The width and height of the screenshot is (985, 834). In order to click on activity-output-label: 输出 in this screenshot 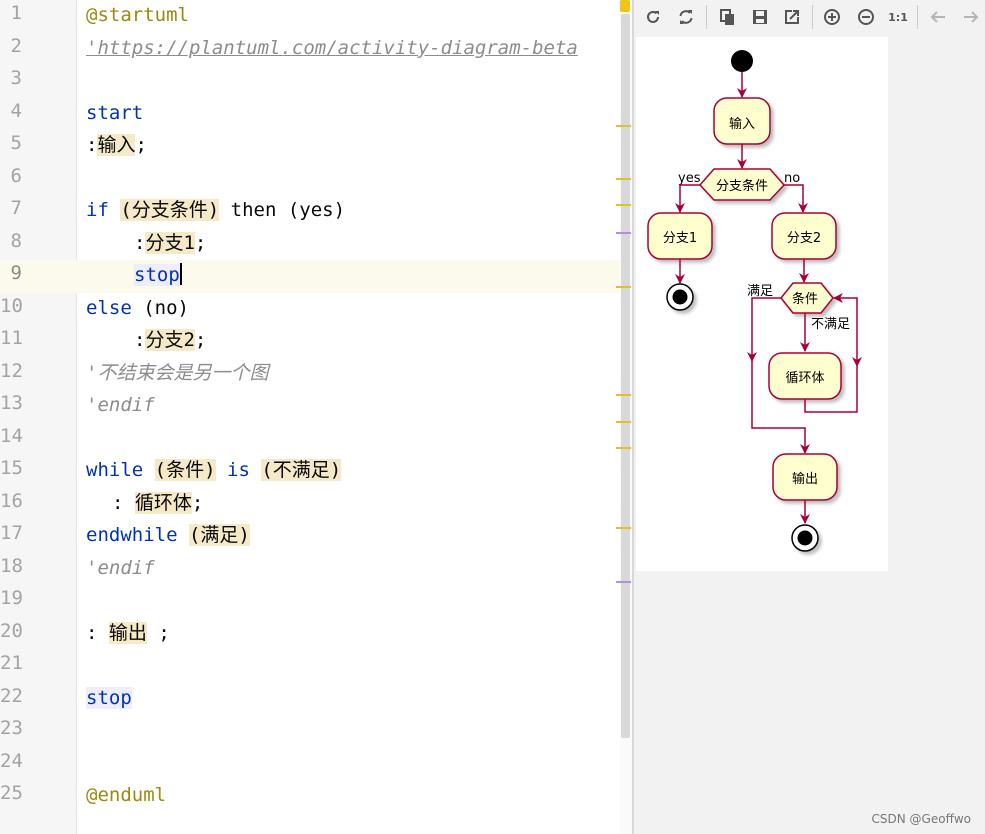, I will do `click(805, 479)`.